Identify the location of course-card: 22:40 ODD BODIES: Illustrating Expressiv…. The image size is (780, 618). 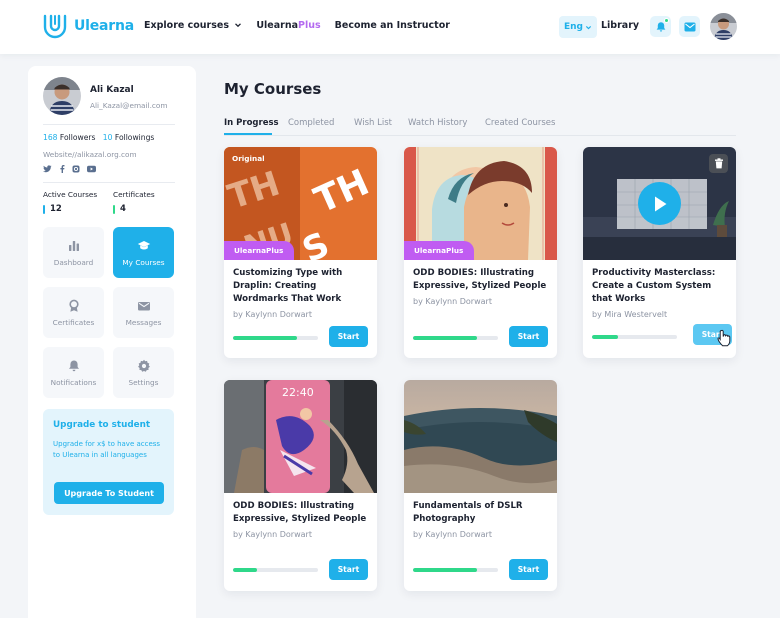
(300, 485).